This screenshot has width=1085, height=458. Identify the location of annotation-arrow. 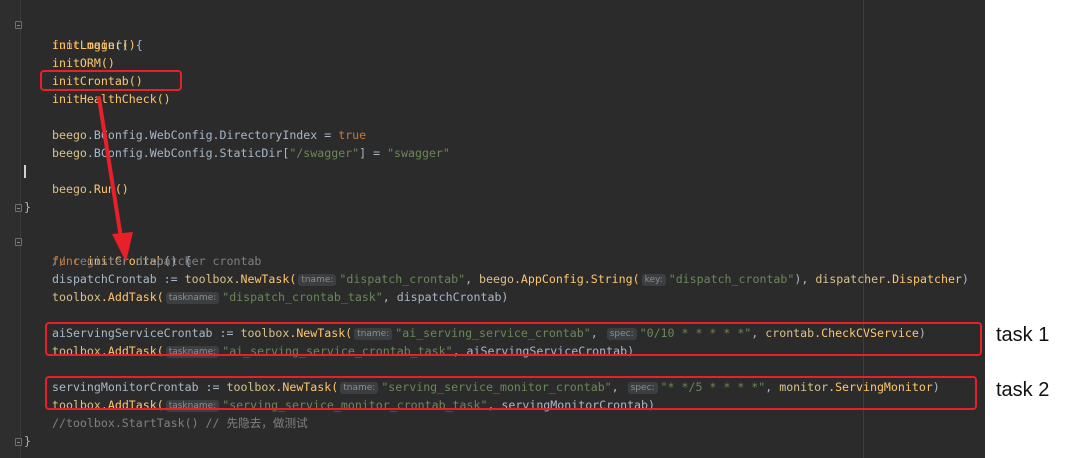
(115, 179).